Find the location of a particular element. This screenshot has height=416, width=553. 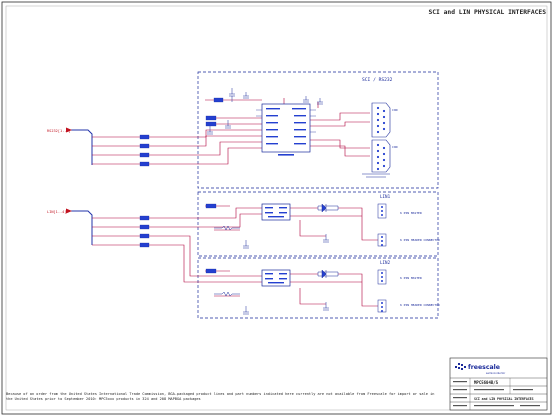

lin-bus is located at coordinates (81, 227).